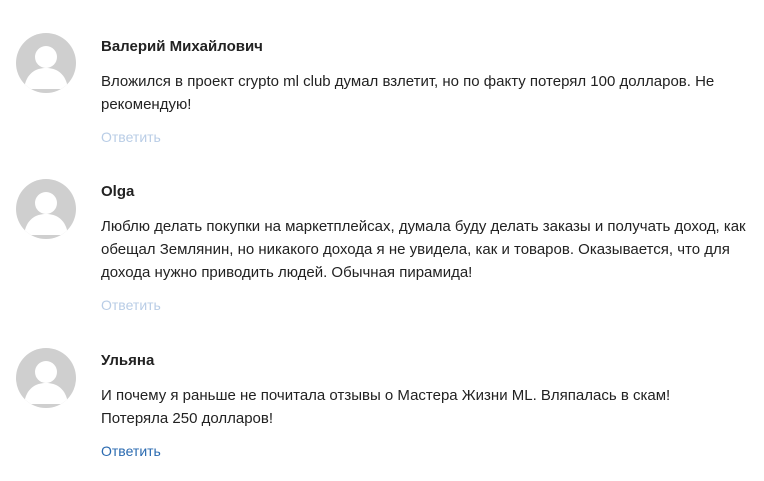 The width and height of the screenshot is (764, 481). What do you see at coordinates (128, 360) in the screenshot?
I see `comment-author: Ульяна` at bounding box center [128, 360].